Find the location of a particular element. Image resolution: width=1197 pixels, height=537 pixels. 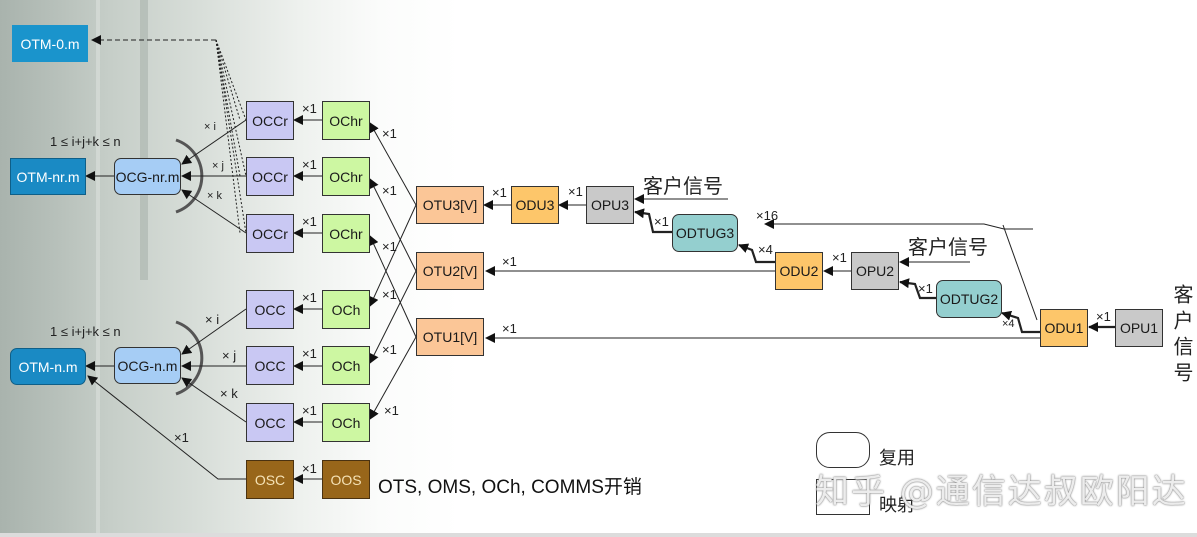

constraint-label-bottom: 1 ≤ i+j+k ≤ n is located at coordinates (85, 331).